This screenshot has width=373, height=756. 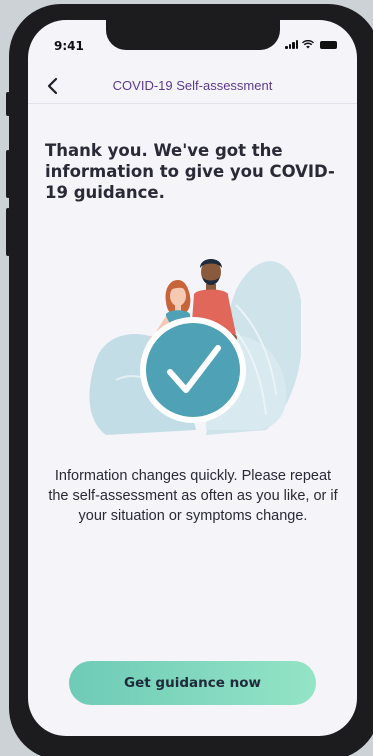 I want to click on cellular-signal-icon, so click(x=291, y=44).